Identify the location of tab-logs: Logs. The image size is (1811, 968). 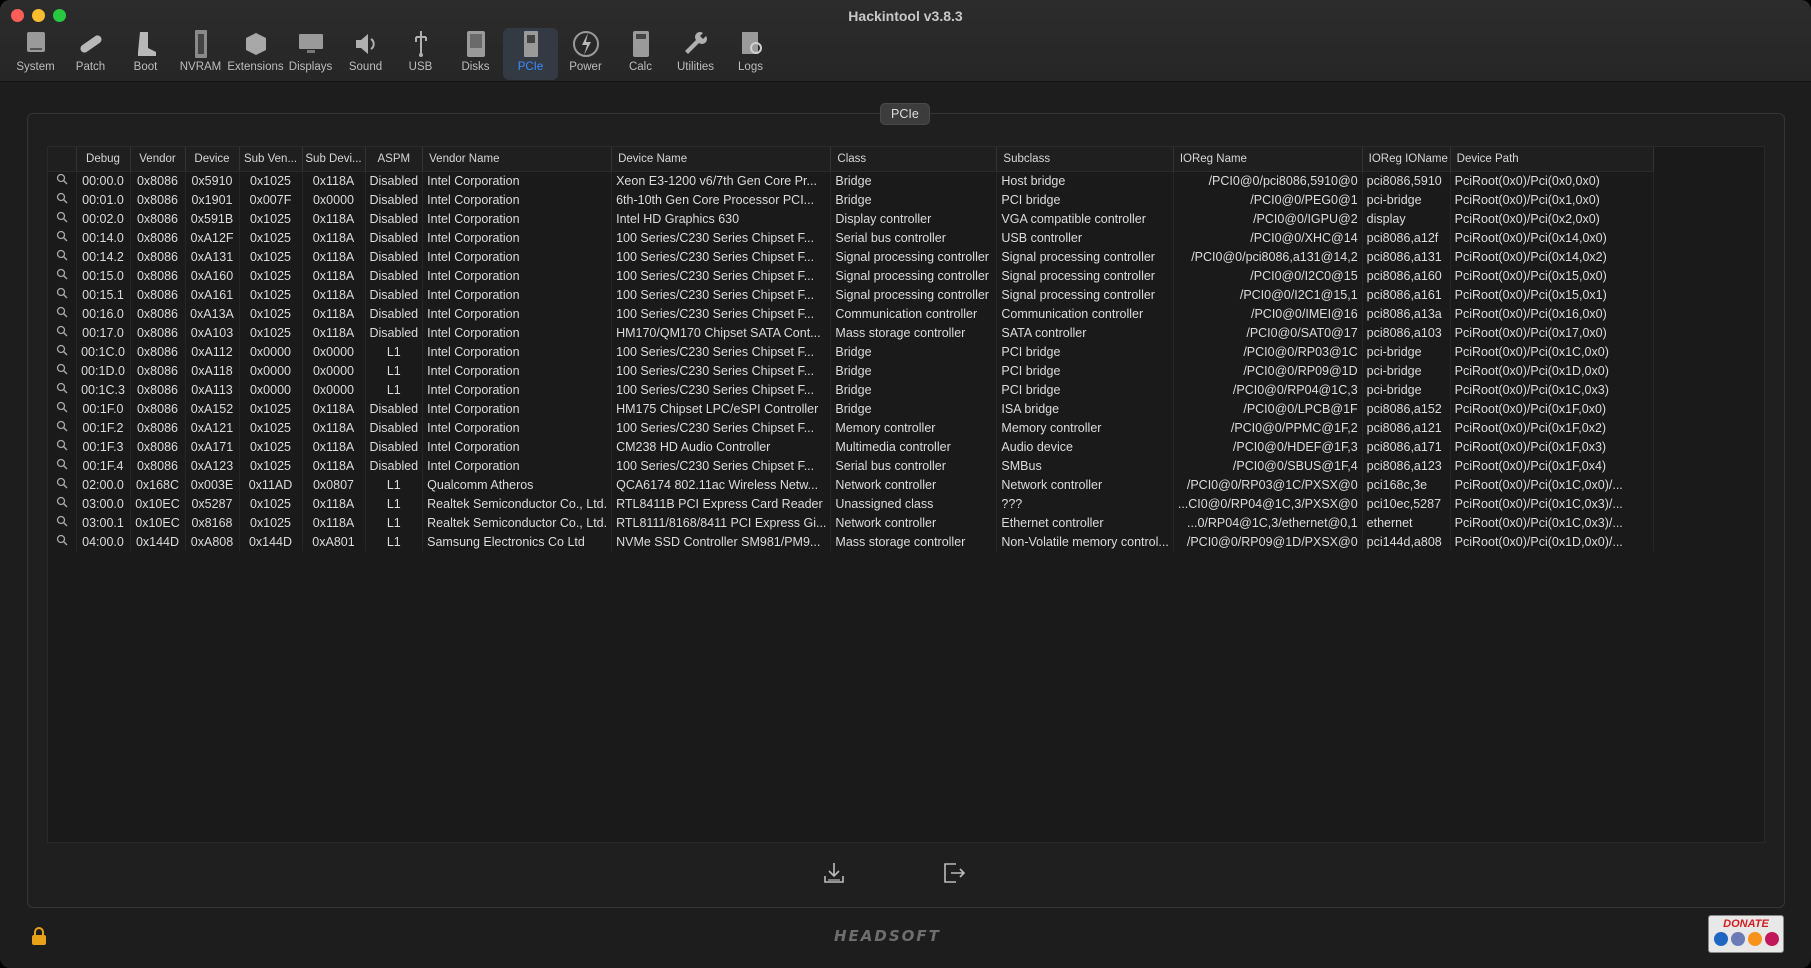
(750, 54).